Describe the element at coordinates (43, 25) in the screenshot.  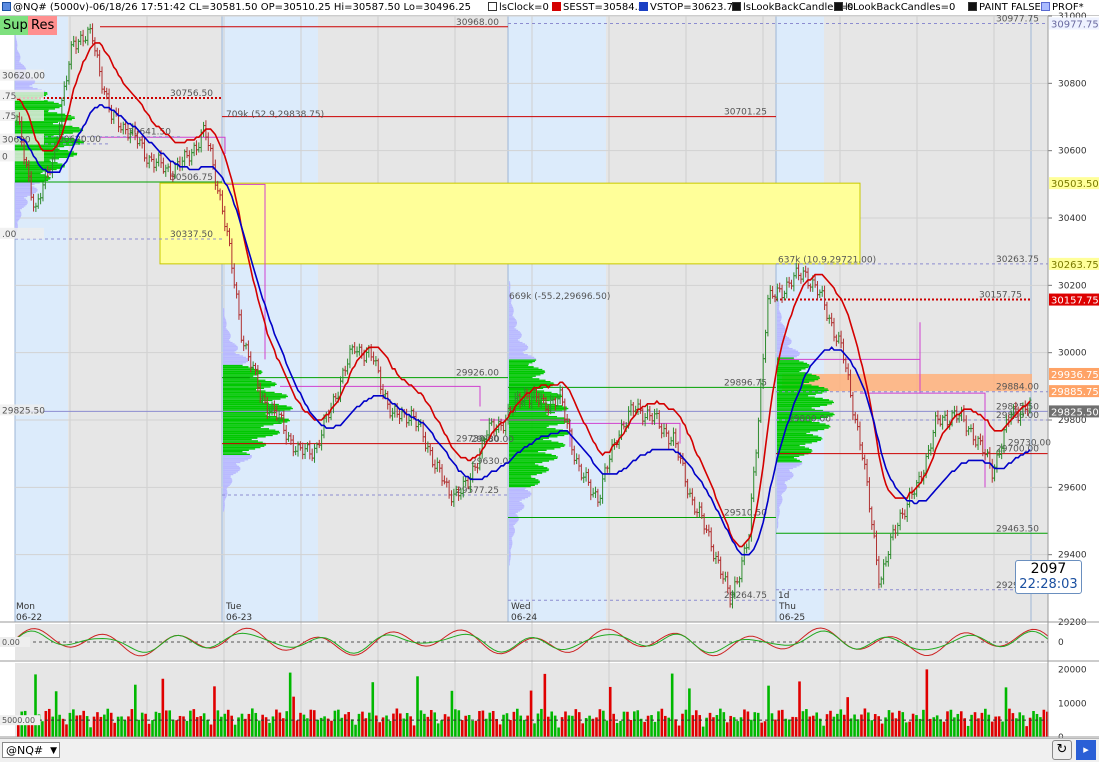
I see `resistance-button: Res` at that location.